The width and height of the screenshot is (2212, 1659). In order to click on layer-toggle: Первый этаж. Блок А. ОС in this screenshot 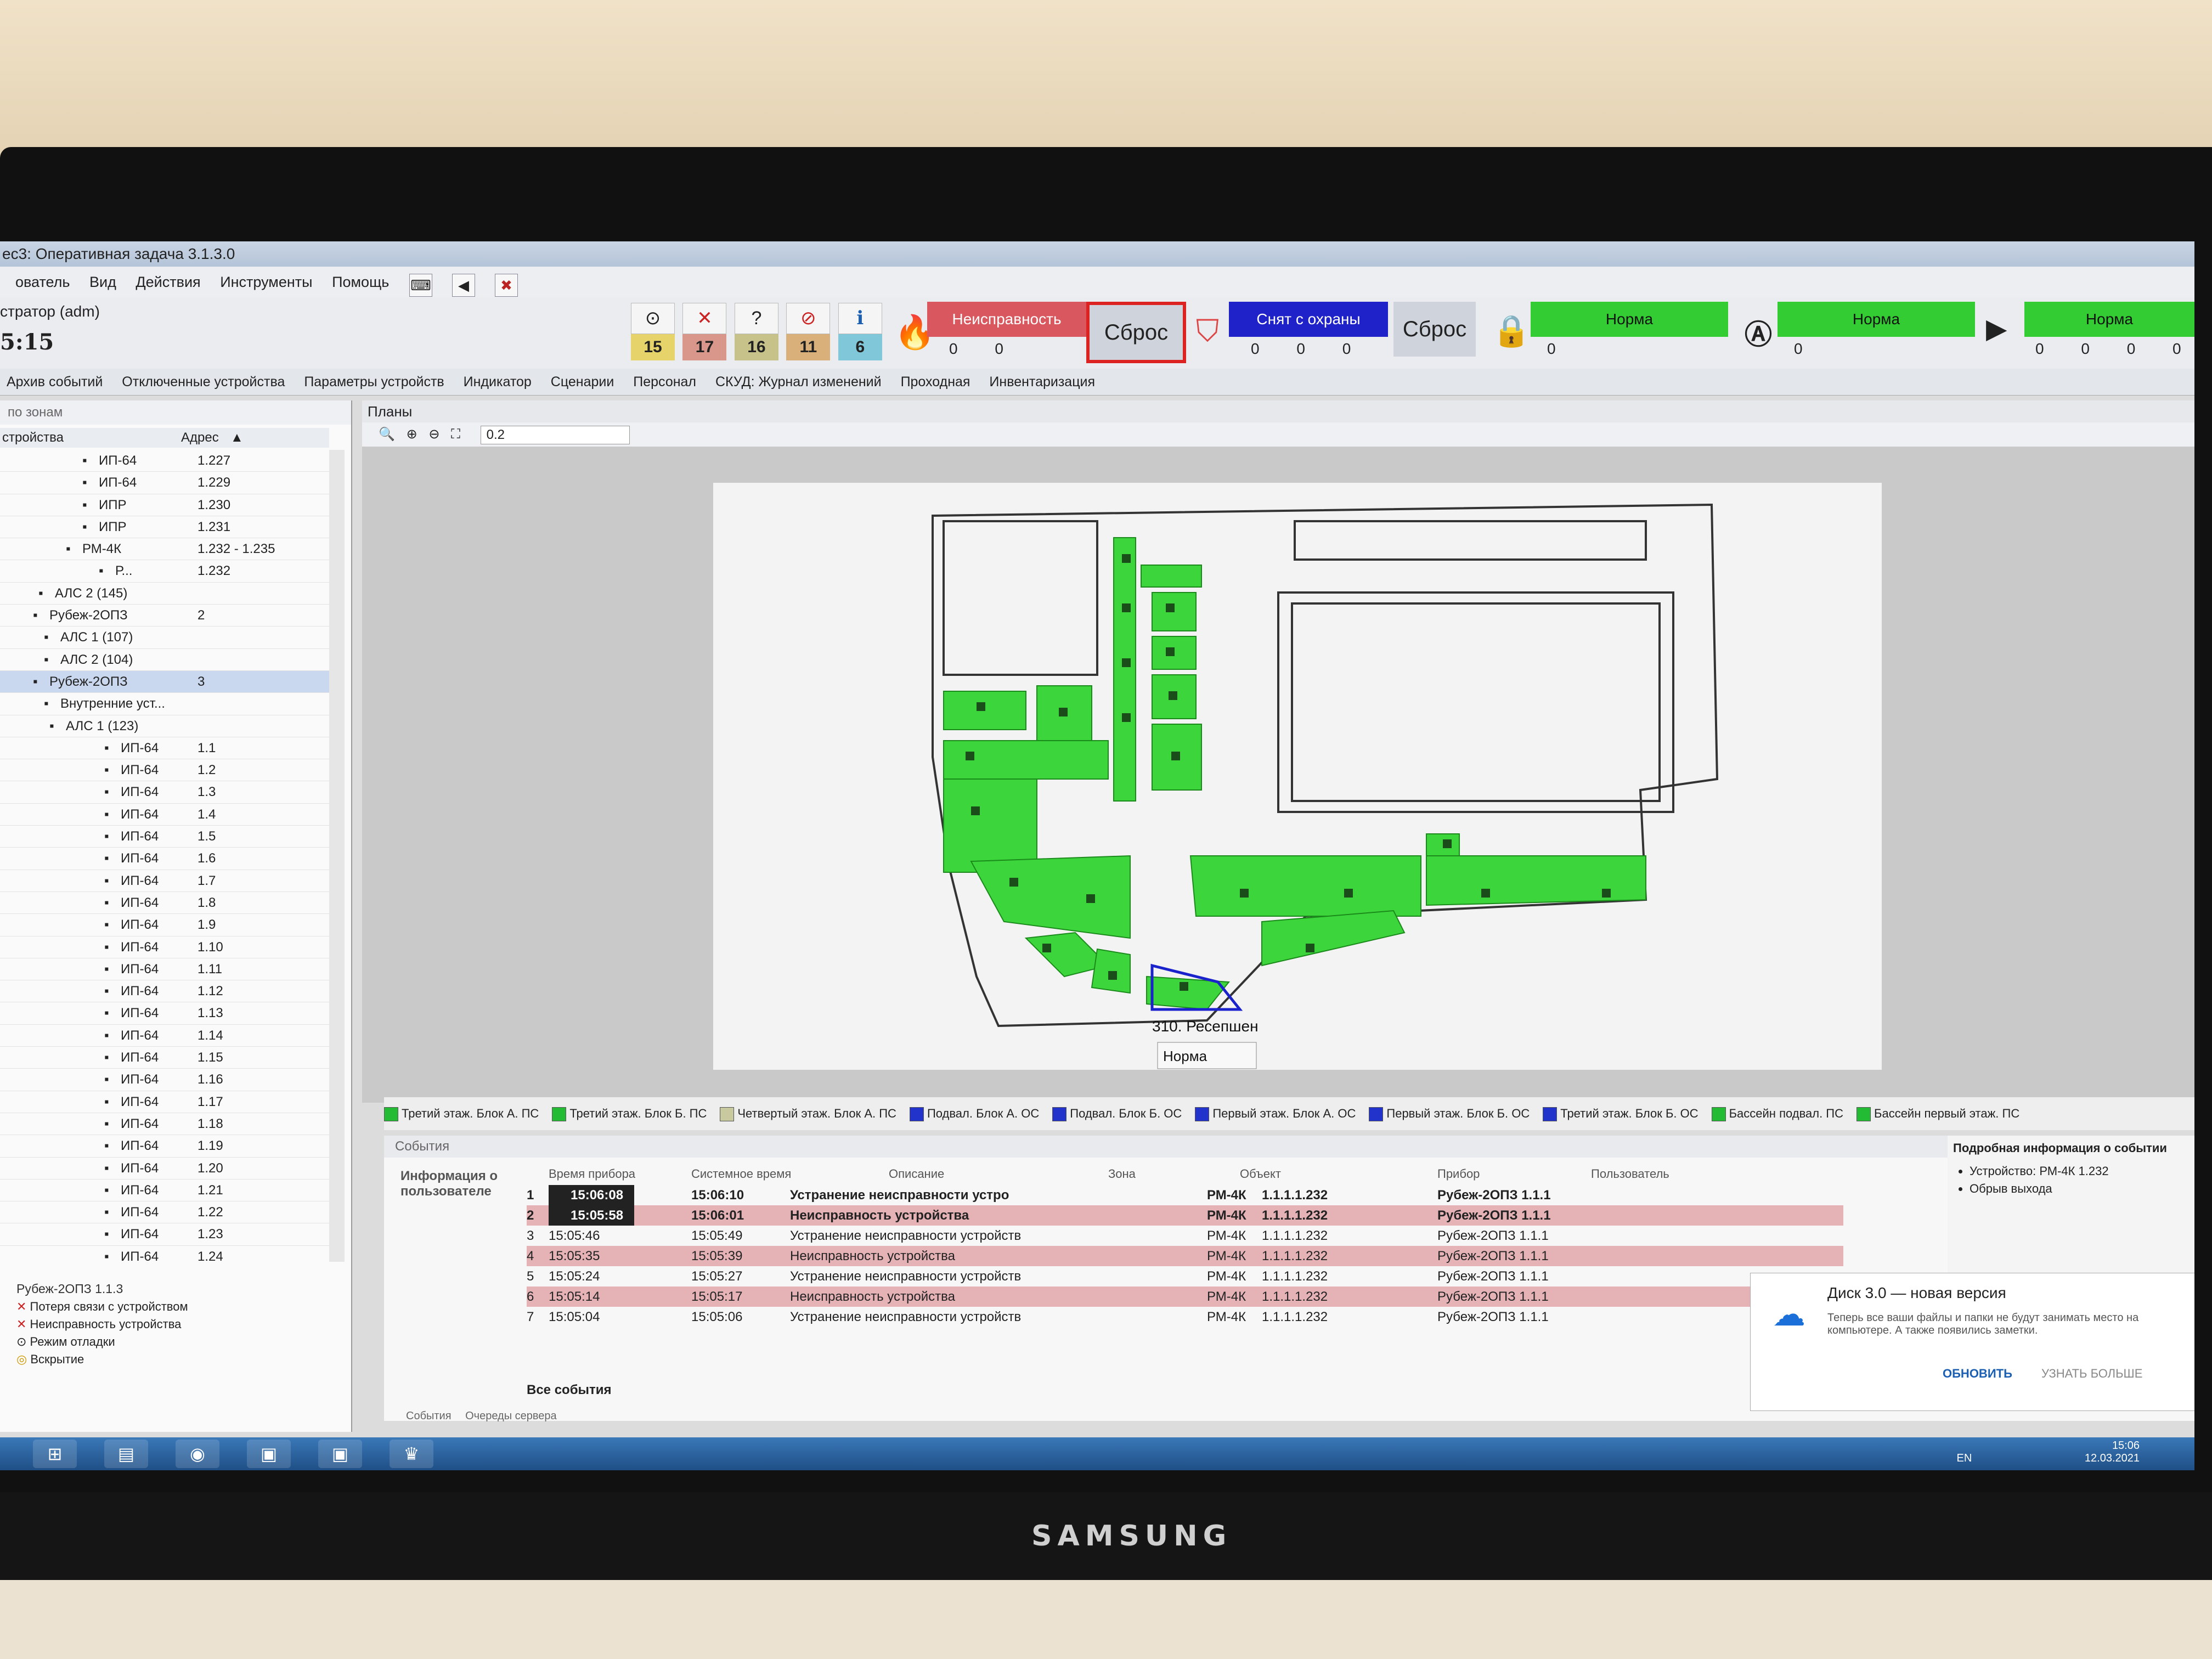, I will do `click(1276, 1113)`.